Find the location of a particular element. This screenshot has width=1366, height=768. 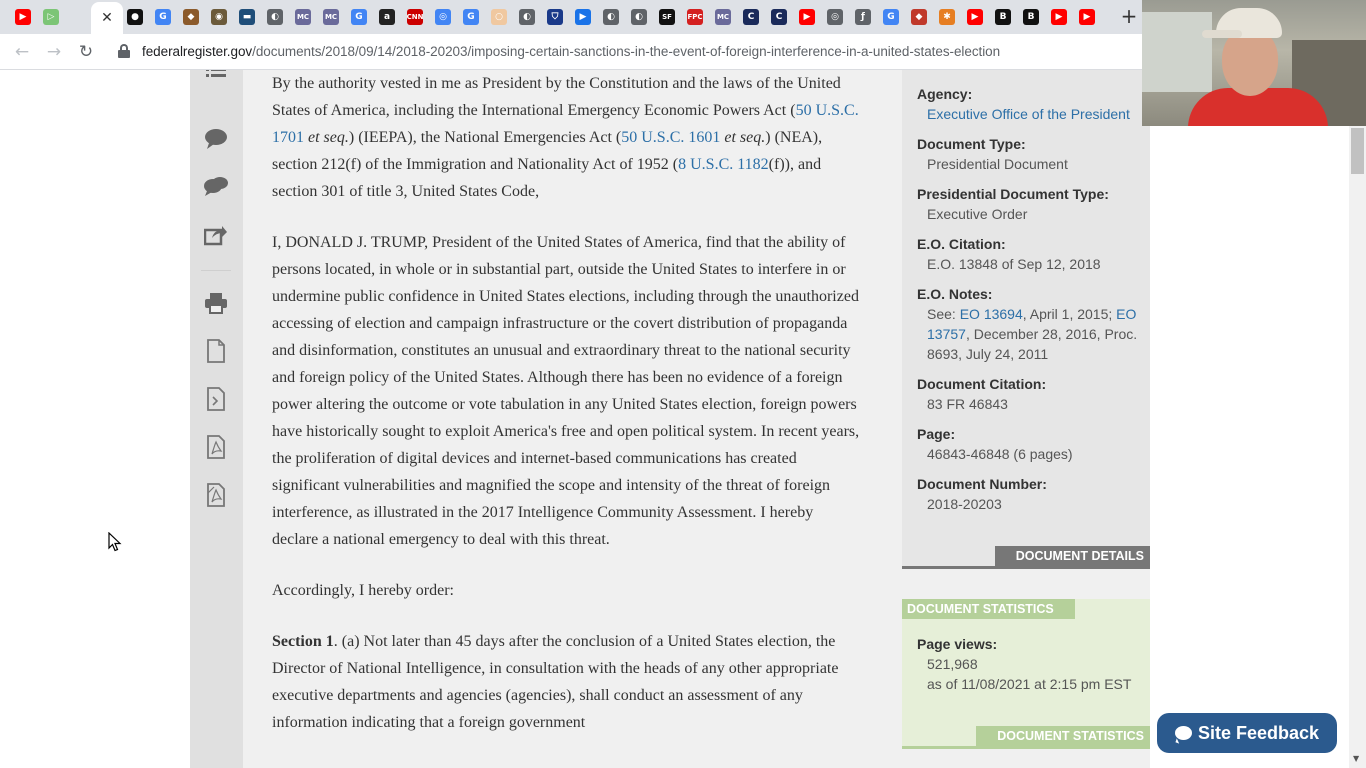

play-circle-icon: ▷ is located at coordinates (51, 17).